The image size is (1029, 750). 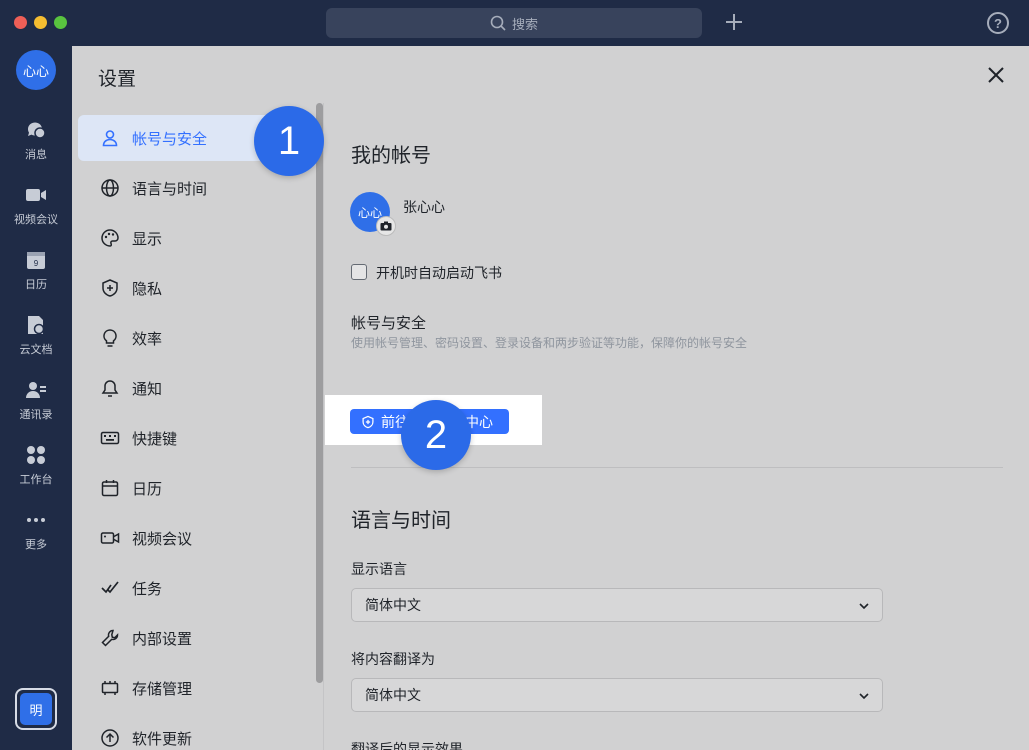 I want to click on update-icon, so click(x=110, y=738).